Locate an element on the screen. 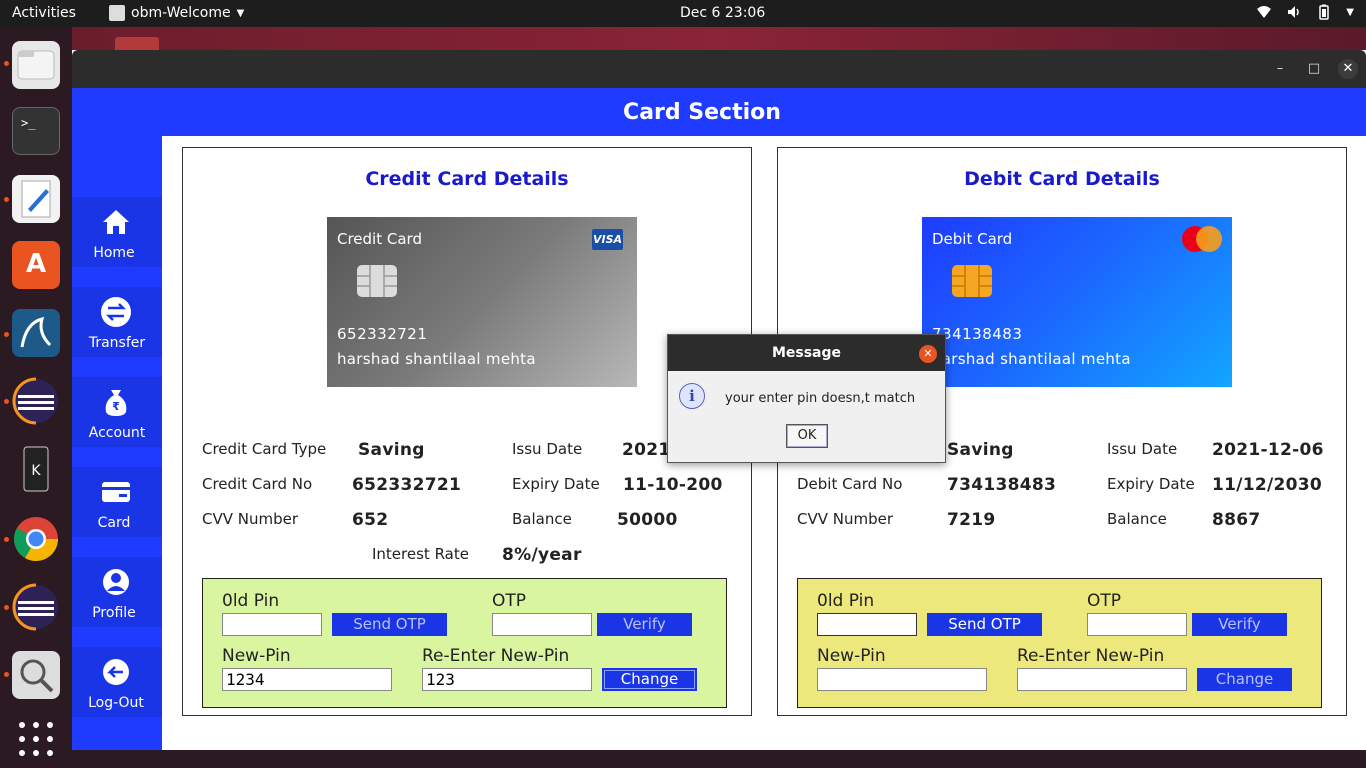 The width and height of the screenshot is (1366, 768). credit-issue-label: Issu Date is located at coordinates (547, 449).